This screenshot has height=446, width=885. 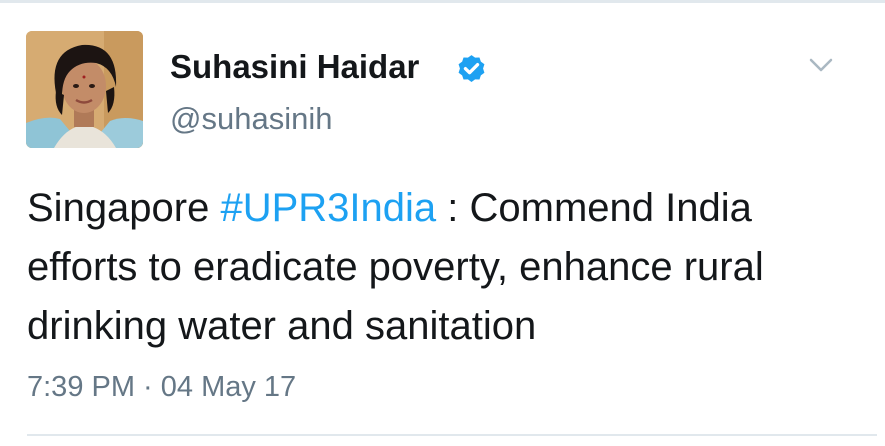 What do you see at coordinates (251, 119) in the screenshot?
I see `author-handle: @suhasinih` at bounding box center [251, 119].